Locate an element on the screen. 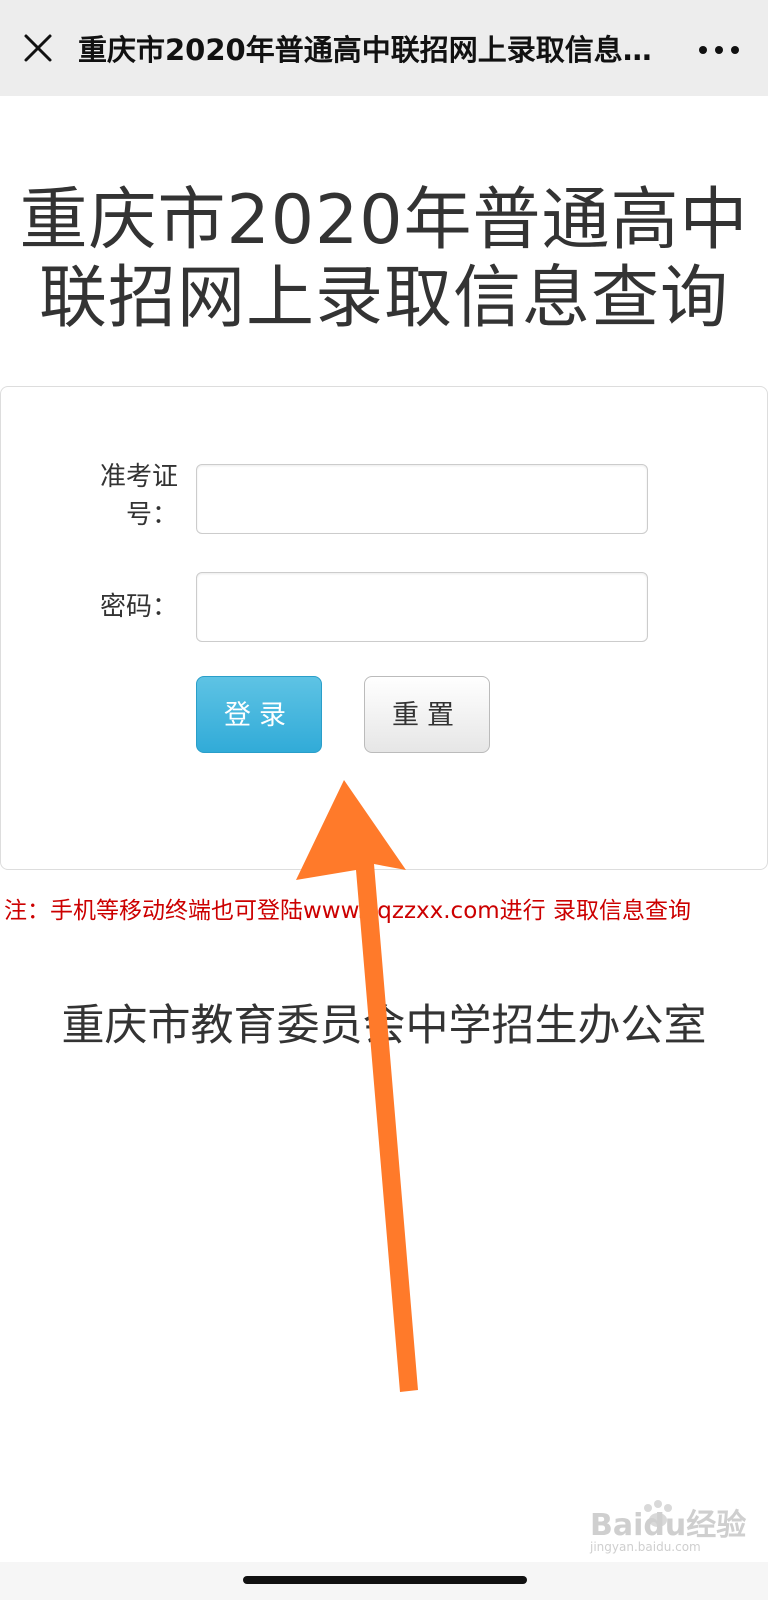  page-title: 重庆市2020年普通高中 联招网上录取信息查询 is located at coordinates (384, 260).